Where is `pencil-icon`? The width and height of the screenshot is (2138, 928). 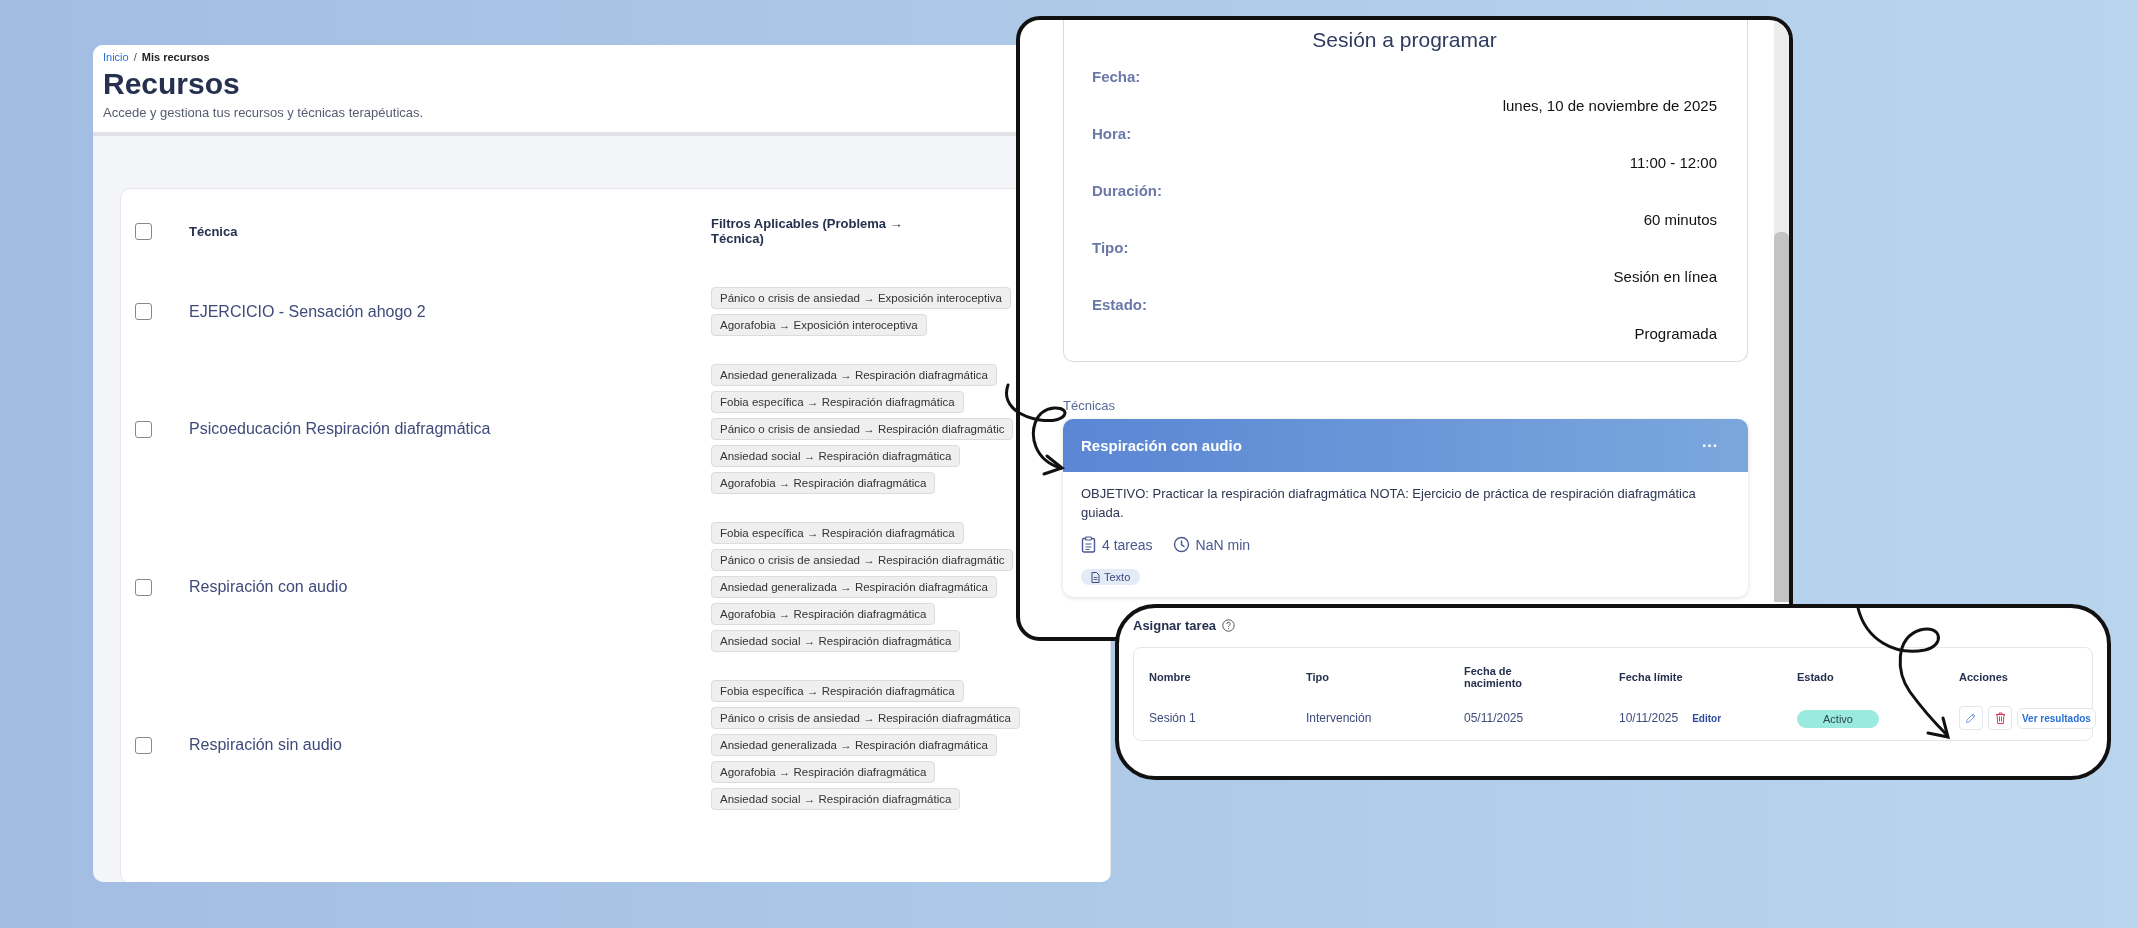
pencil-icon is located at coordinates (1971, 718).